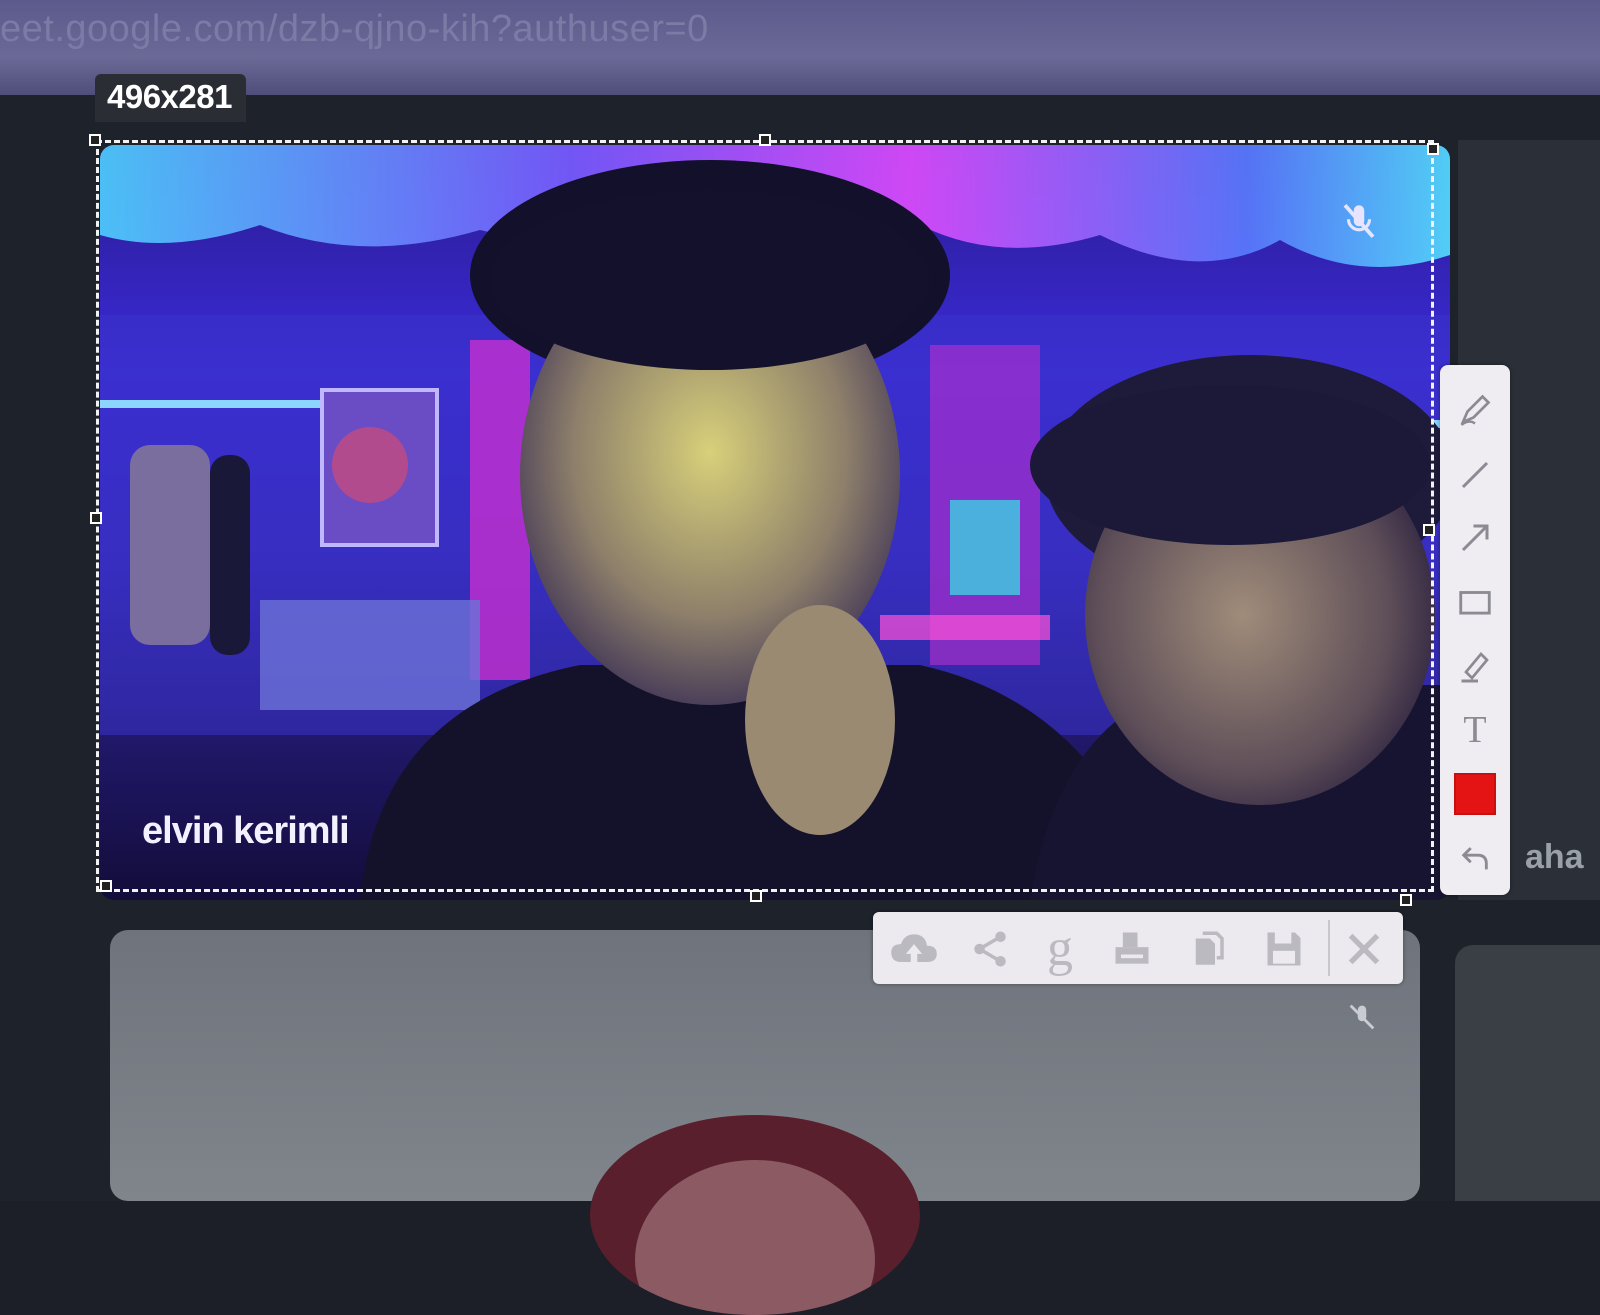 Image resolution: width=1600 pixels, height=1315 pixels. I want to click on share-icon, so click(990, 949).